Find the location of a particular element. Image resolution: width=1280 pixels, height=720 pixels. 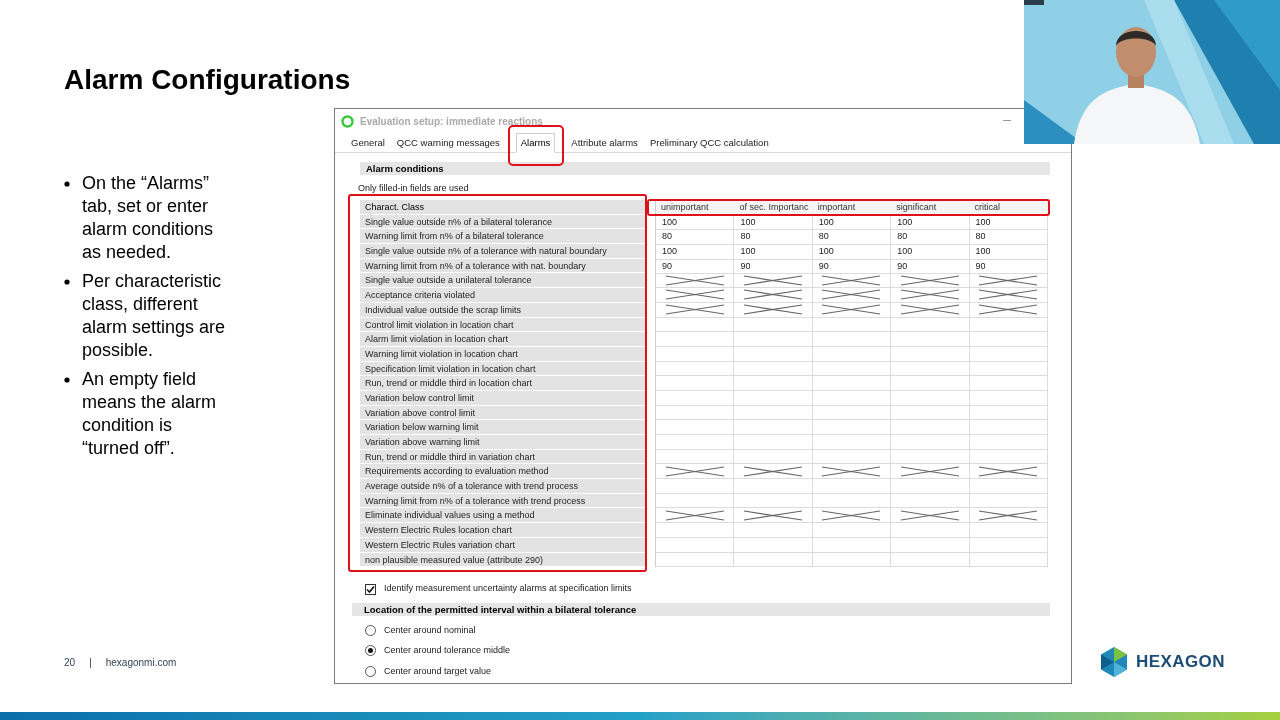

tab: Alarms is located at coordinates (535, 143).